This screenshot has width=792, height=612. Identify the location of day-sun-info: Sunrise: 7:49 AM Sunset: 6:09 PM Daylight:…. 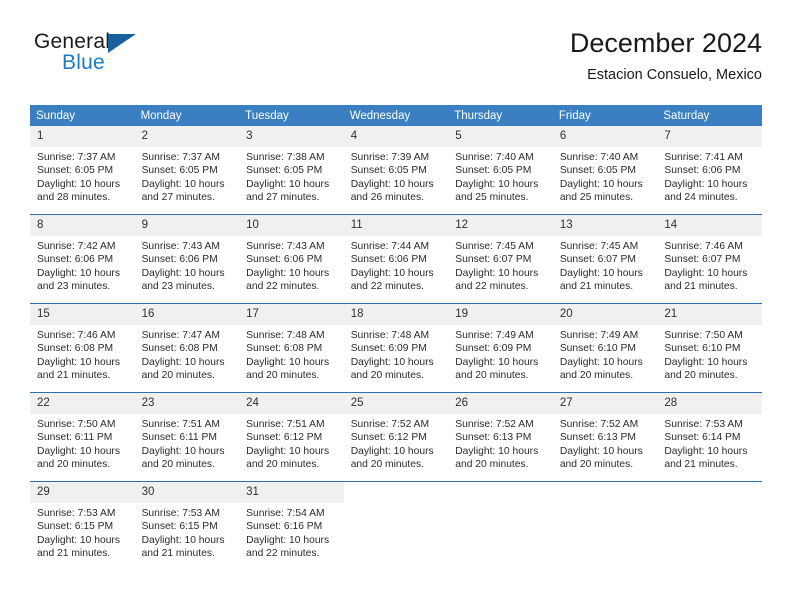
(500, 354).